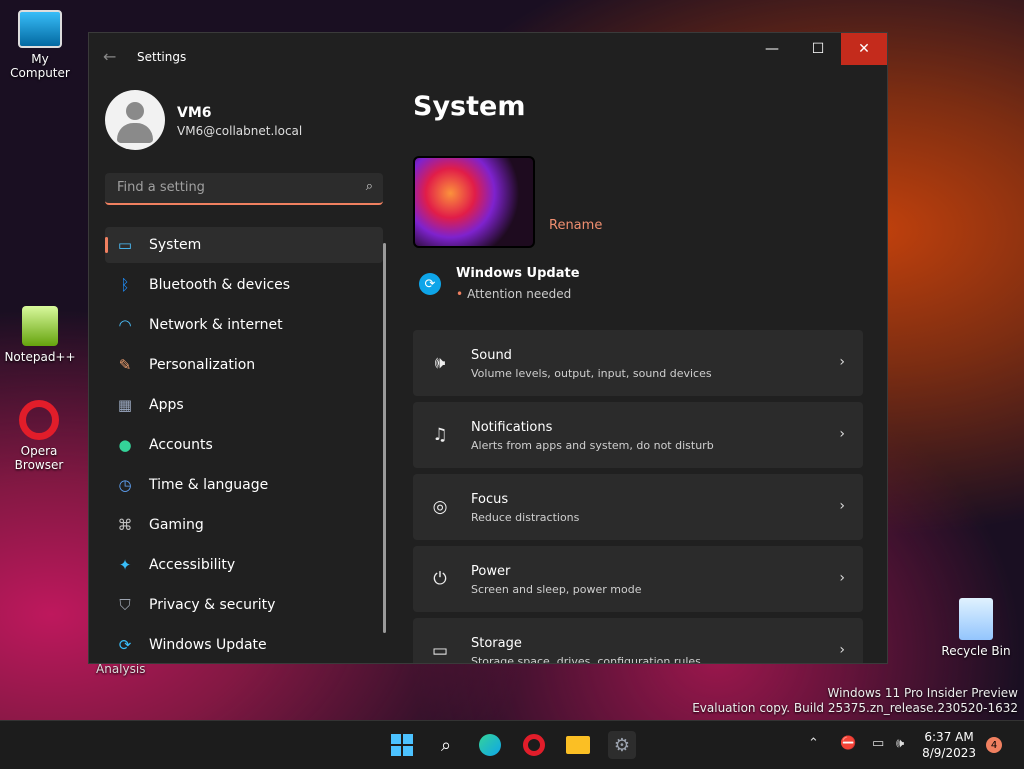 The height and width of the screenshot is (769, 1024). Describe the element at coordinates (638, 579) in the screenshot. I see `settings-card-power: ⏻ Power Screen and sleep, power mode ›` at that location.